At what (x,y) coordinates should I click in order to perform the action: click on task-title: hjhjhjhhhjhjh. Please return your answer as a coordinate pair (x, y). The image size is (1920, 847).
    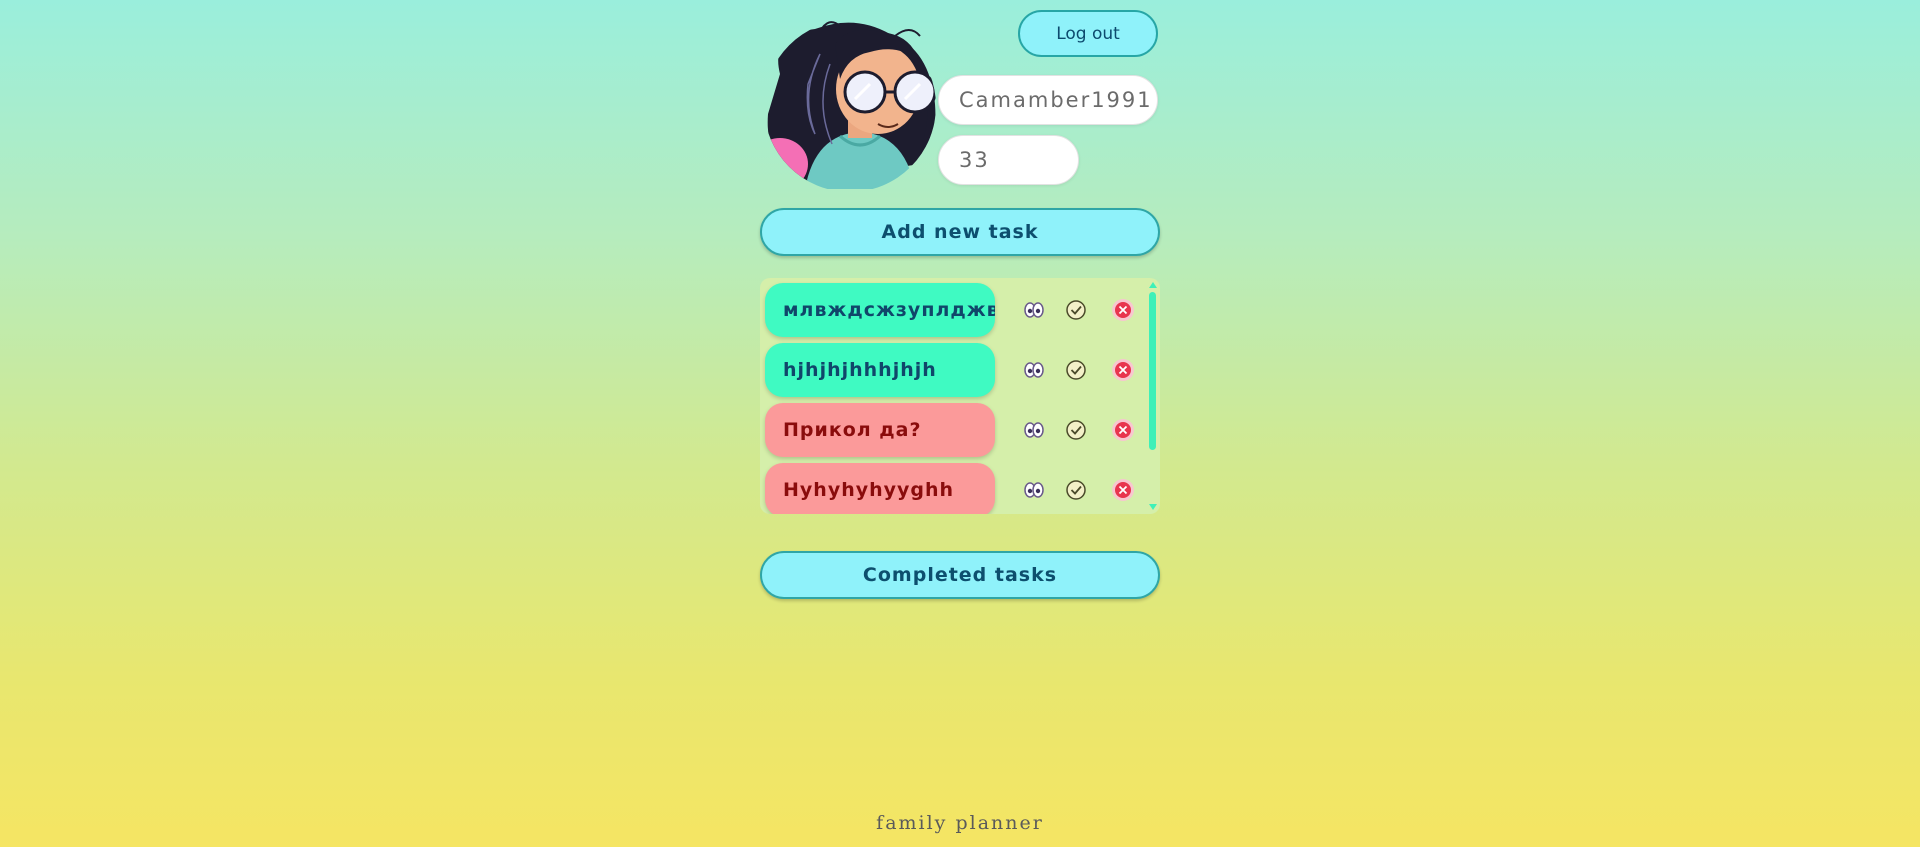
    Looking at the image, I should click on (880, 370).